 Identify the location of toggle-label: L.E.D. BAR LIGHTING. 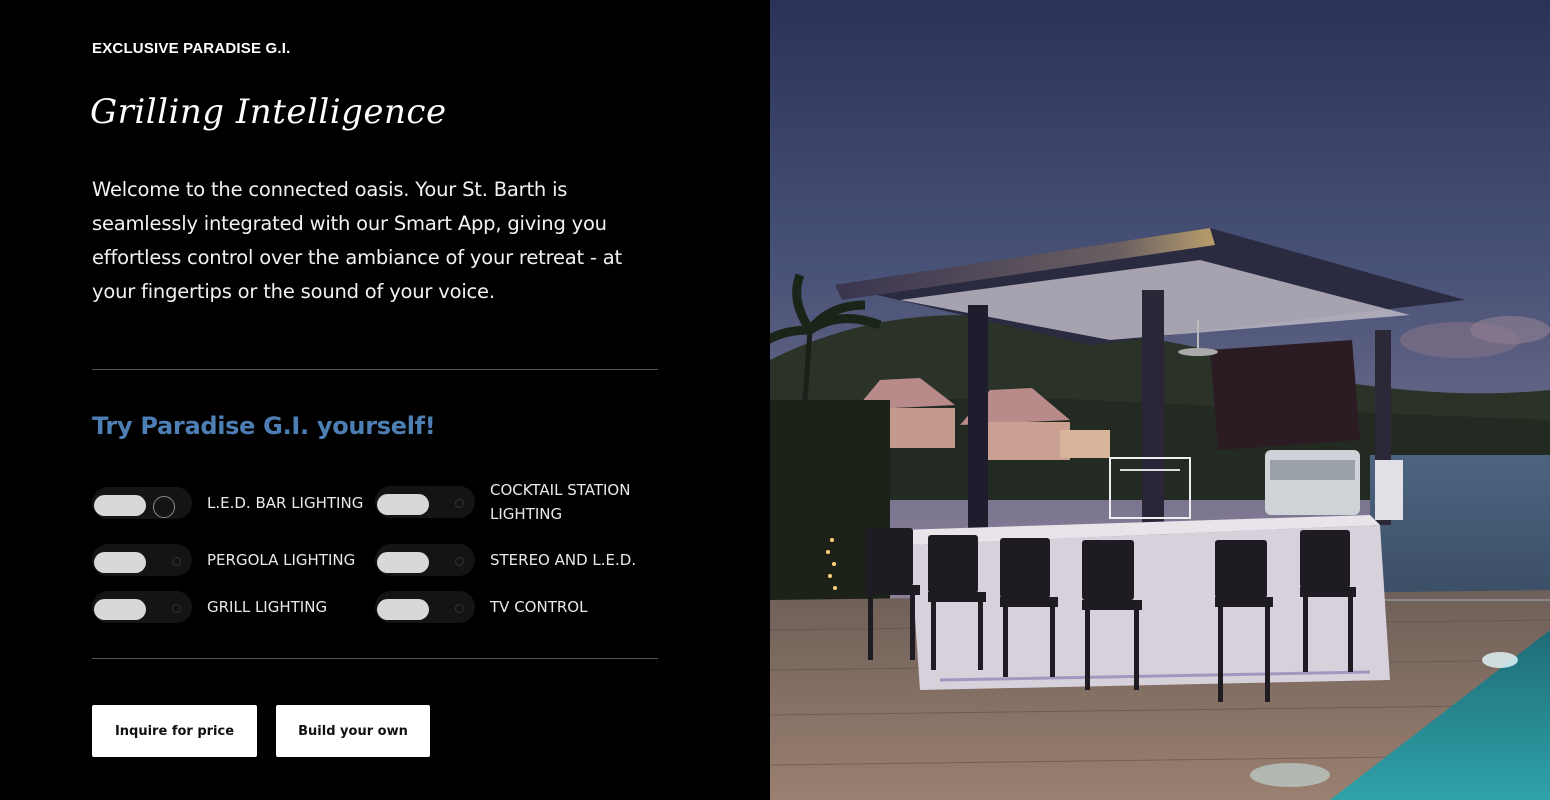
(285, 503).